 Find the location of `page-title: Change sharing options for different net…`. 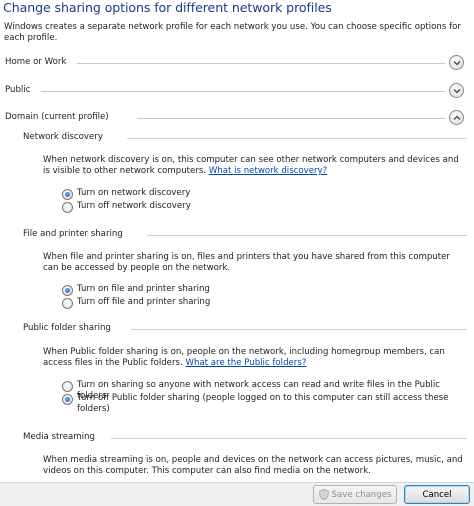

page-title: Change sharing options for different net… is located at coordinates (167, 7).